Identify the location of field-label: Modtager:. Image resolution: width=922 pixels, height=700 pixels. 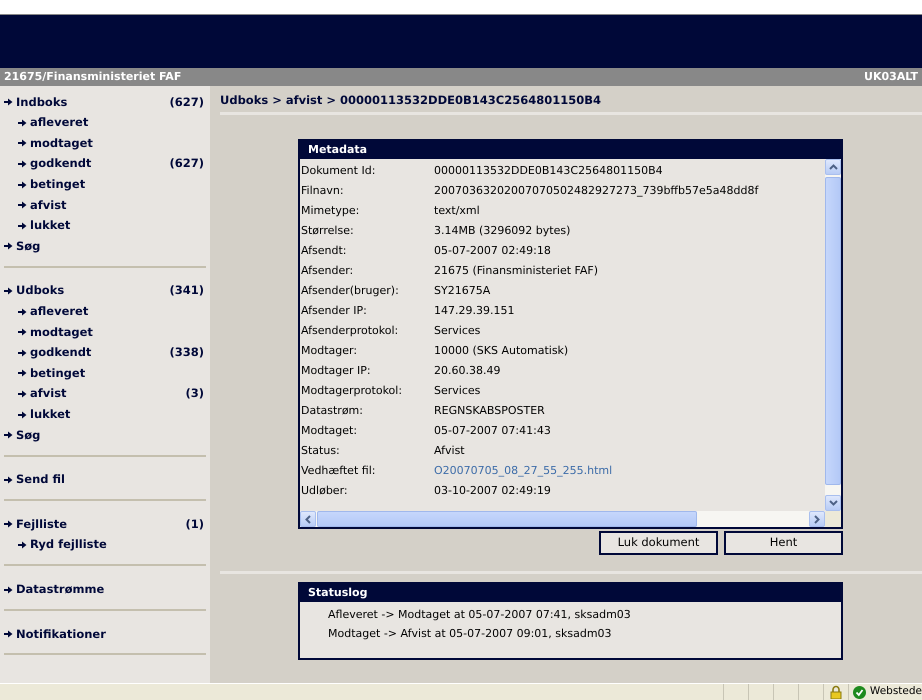
(329, 351).